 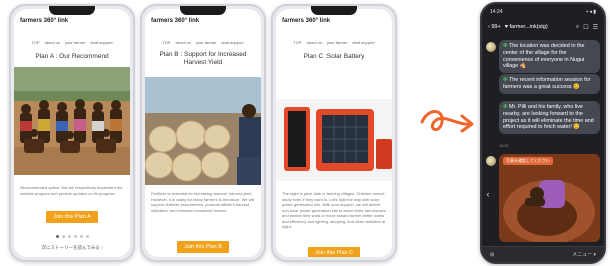 What do you see at coordinates (577, 27) in the screenshot?
I see `search-icon: ⌕` at bounding box center [577, 27].